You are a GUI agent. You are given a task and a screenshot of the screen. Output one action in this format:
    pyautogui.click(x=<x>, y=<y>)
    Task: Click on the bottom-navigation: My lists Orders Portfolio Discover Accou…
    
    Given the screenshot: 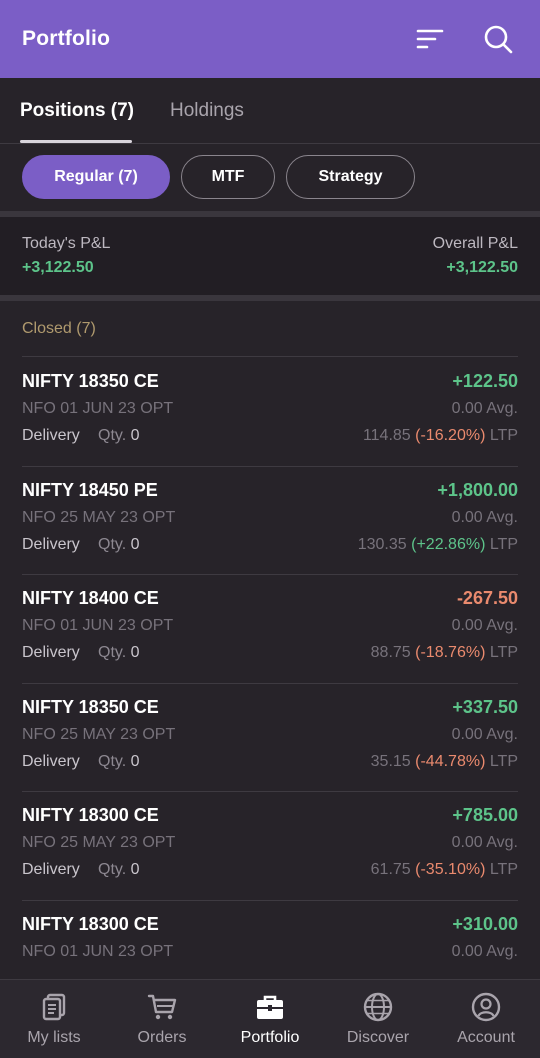 What is the action you would take?
    pyautogui.click(x=270, y=1018)
    